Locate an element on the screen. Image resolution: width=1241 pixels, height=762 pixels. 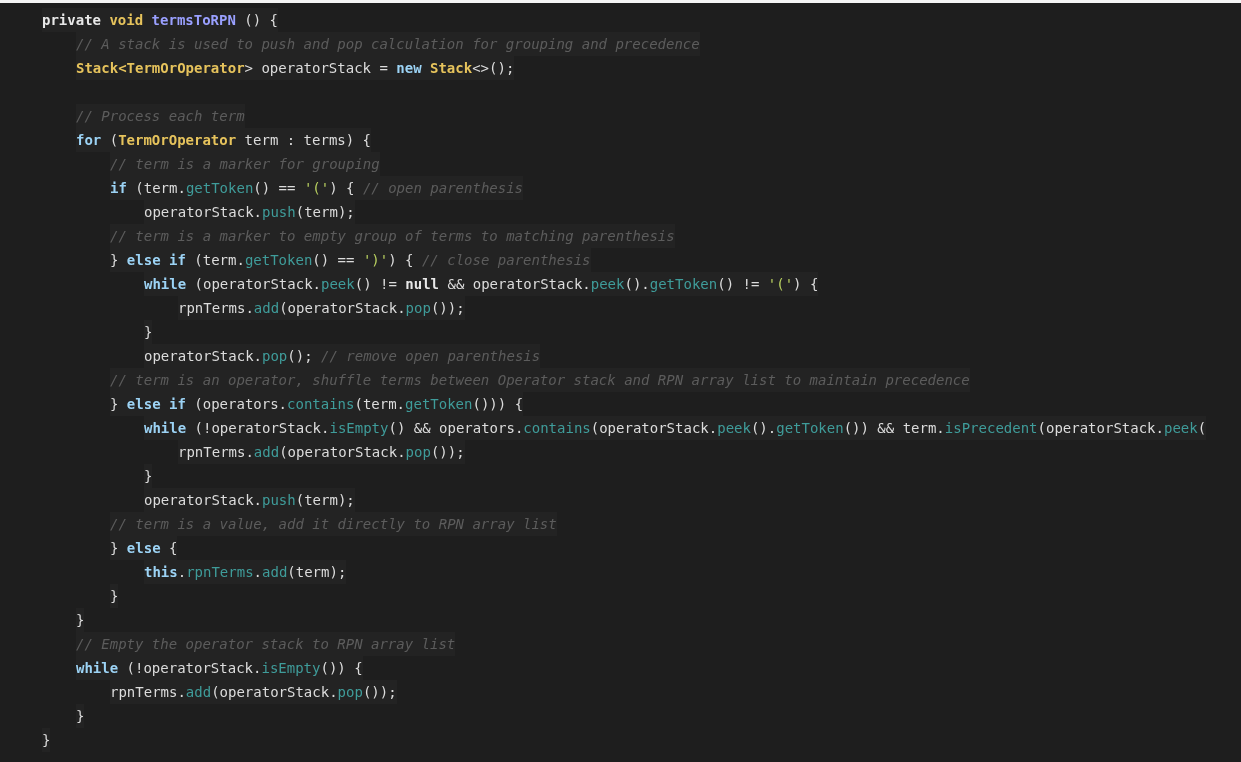
code-comment: // term is a value, add it directly to RPN array list is located at coordinates (334, 524).